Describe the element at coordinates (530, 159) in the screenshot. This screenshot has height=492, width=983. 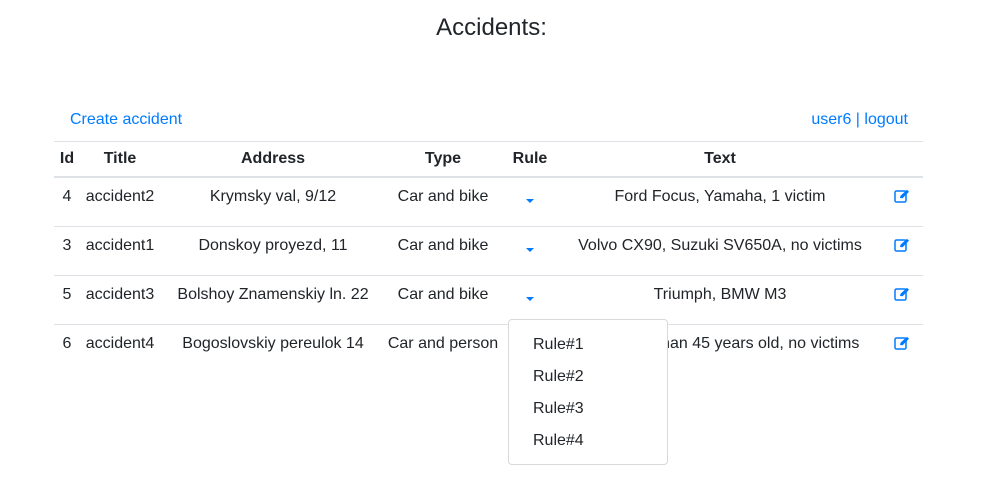
I see `header-rule: Rule` at that location.